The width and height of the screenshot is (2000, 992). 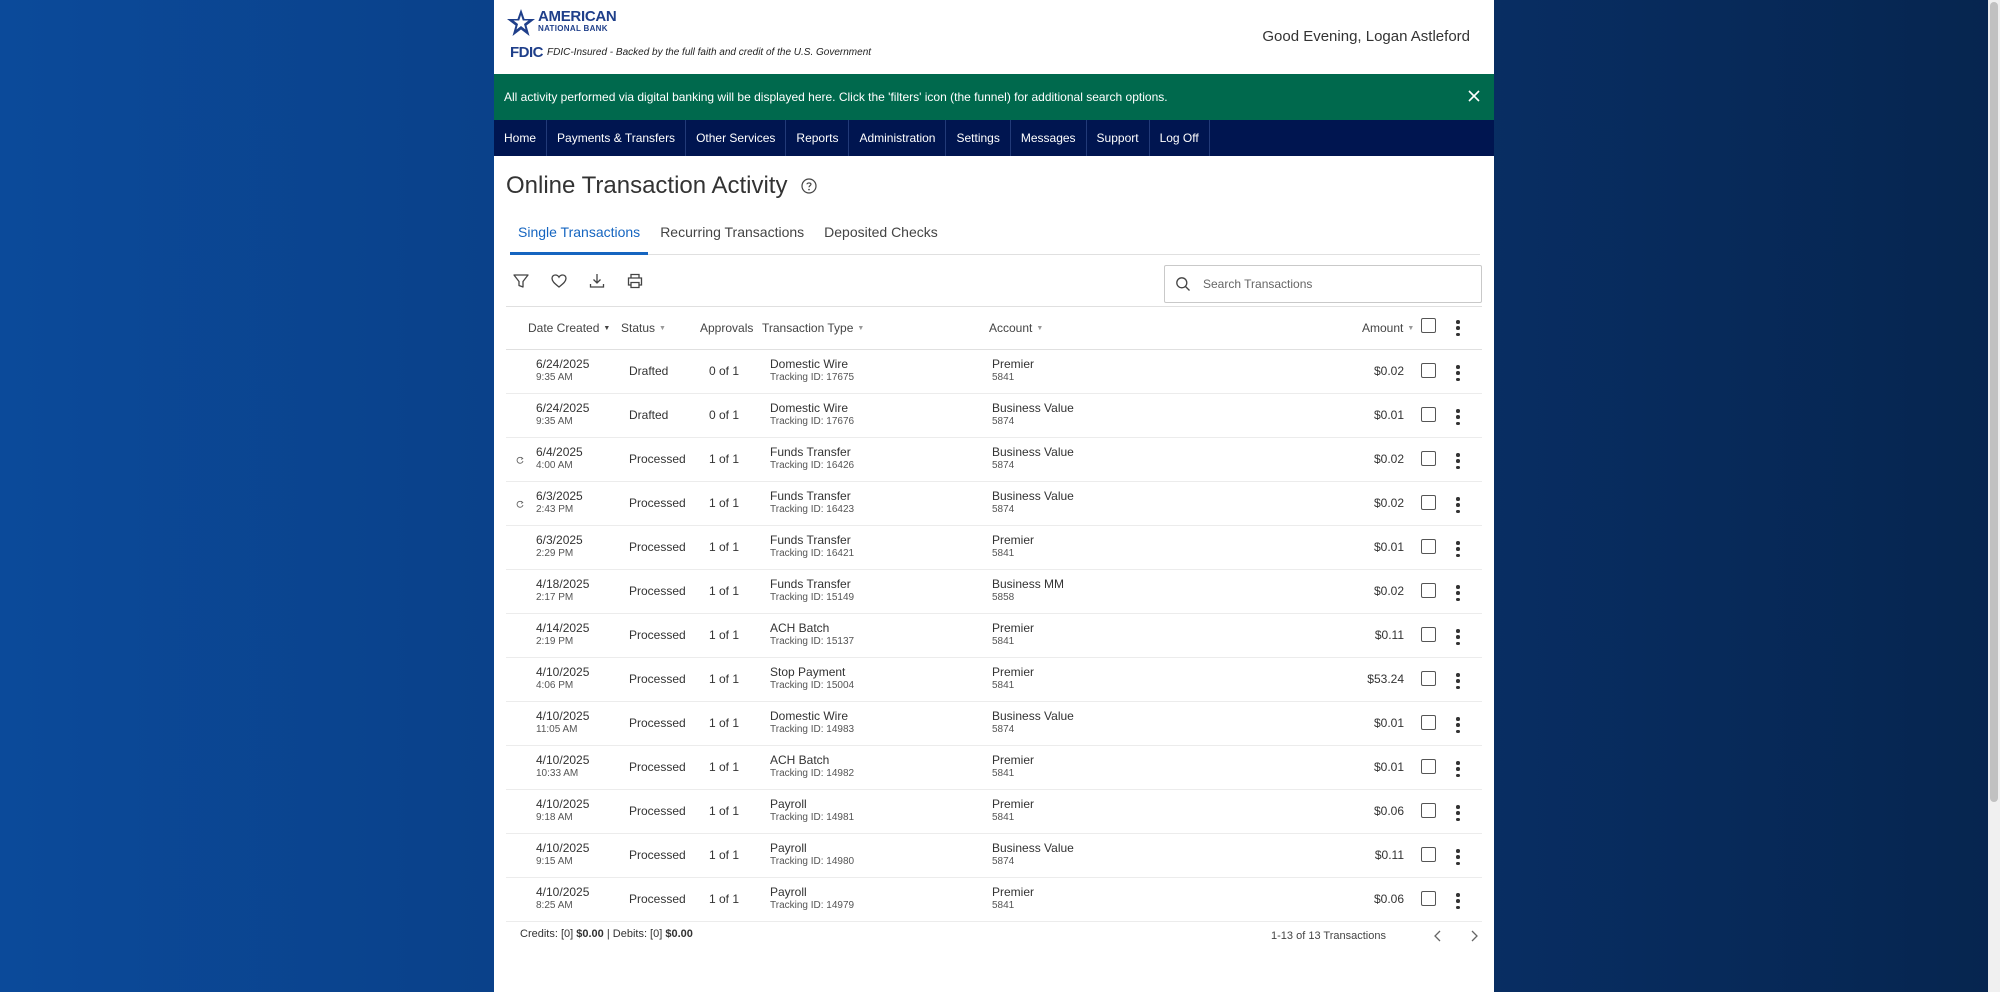 What do you see at coordinates (617, 138) in the screenshot?
I see `nav-payments-transfers: Payments & Transfers` at bounding box center [617, 138].